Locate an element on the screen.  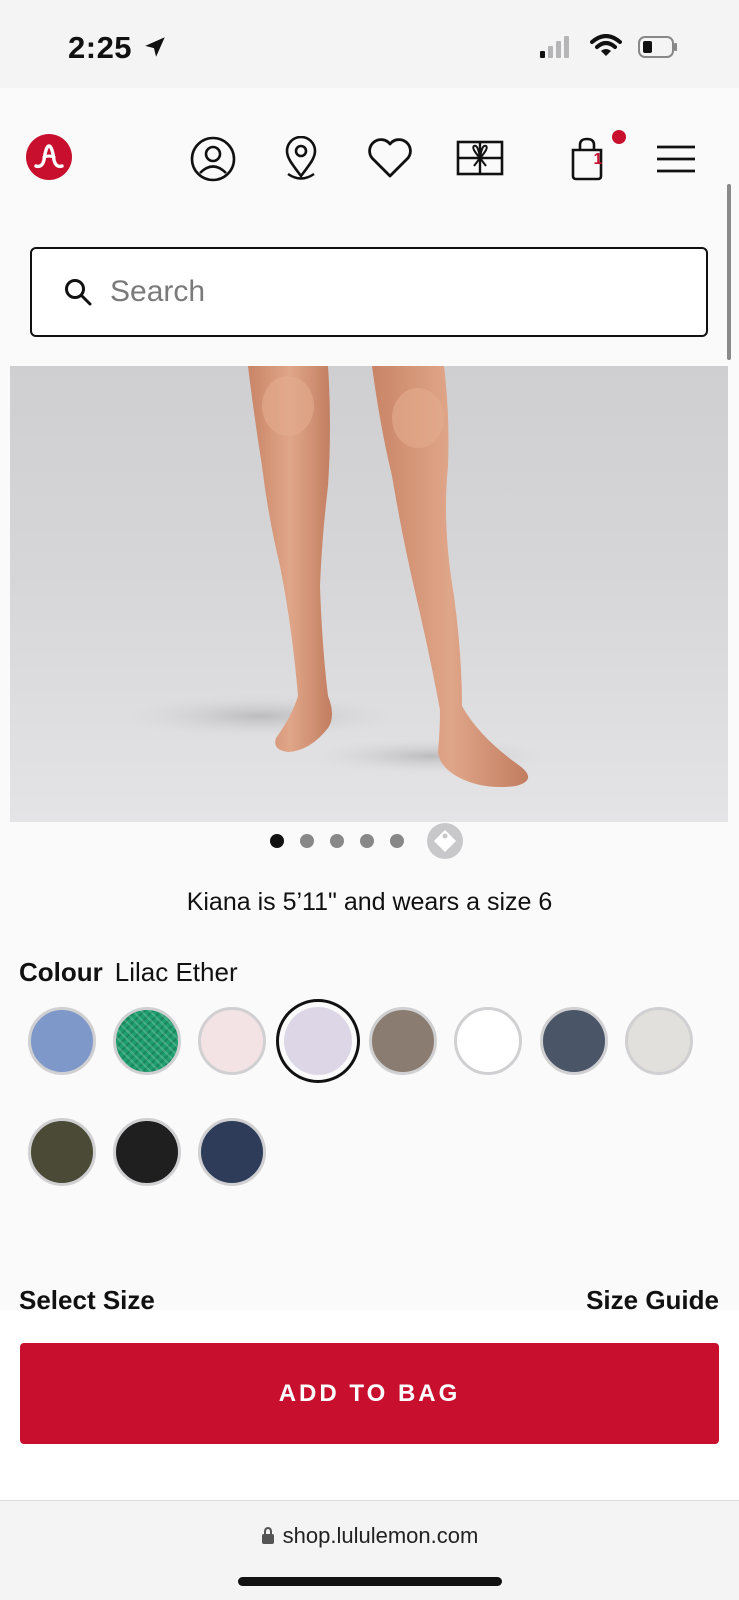
lululemon-logo-icon is located at coordinates (49, 159).